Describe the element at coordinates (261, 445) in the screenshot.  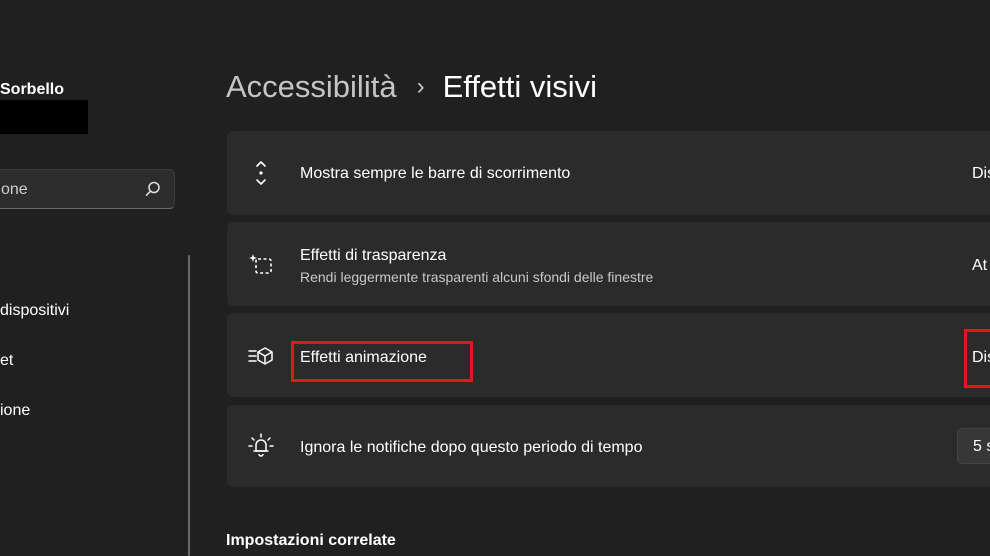
I see `notification-bell-icon` at that location.